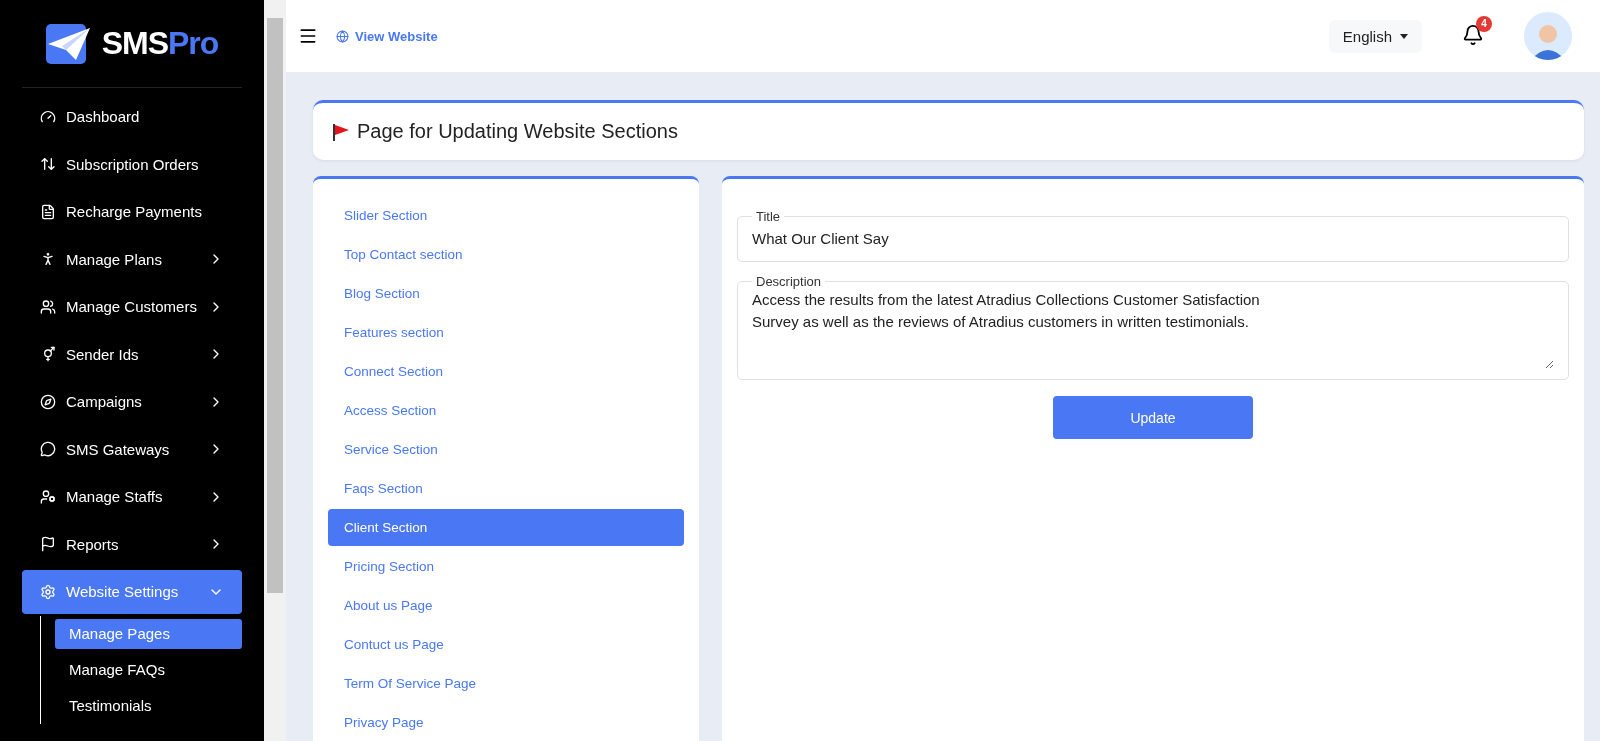 The height and width of the screenshot is (741, 1600). I want to click on avatar, so click(1548, 36).